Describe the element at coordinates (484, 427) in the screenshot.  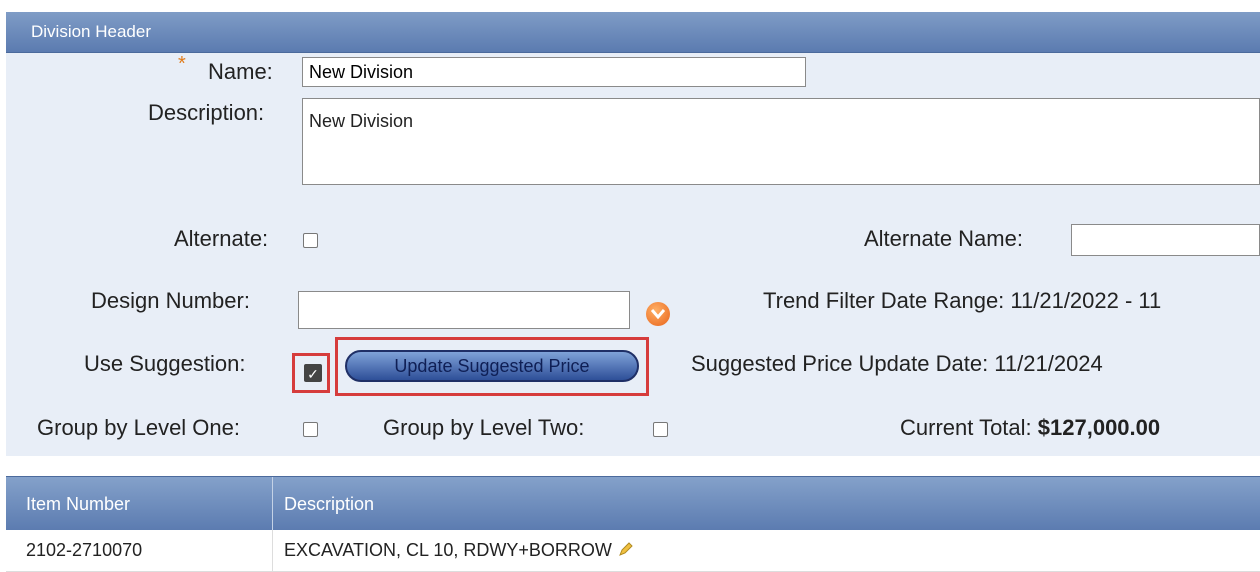
I see `group-level-two-label: Group by Level Two:` at that location.